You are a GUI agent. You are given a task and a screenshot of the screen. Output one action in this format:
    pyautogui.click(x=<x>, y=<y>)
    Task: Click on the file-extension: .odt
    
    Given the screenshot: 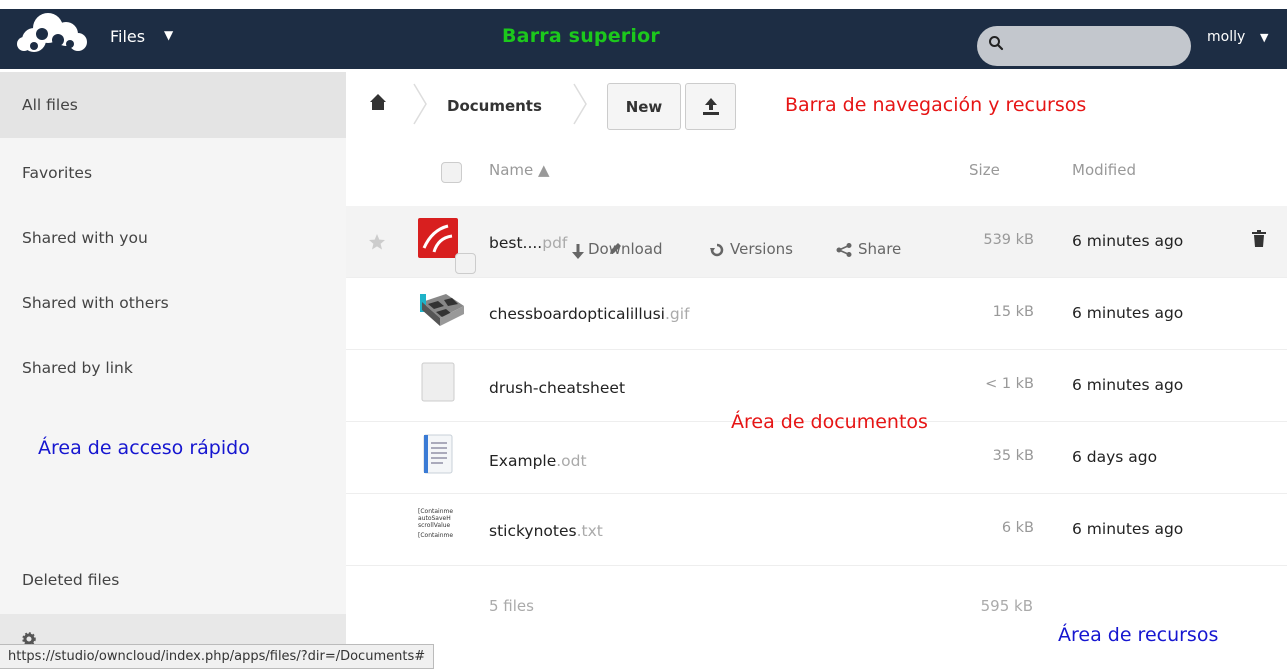 What is the action you would take?
    pyautogui.click(x=571, y=461)
    